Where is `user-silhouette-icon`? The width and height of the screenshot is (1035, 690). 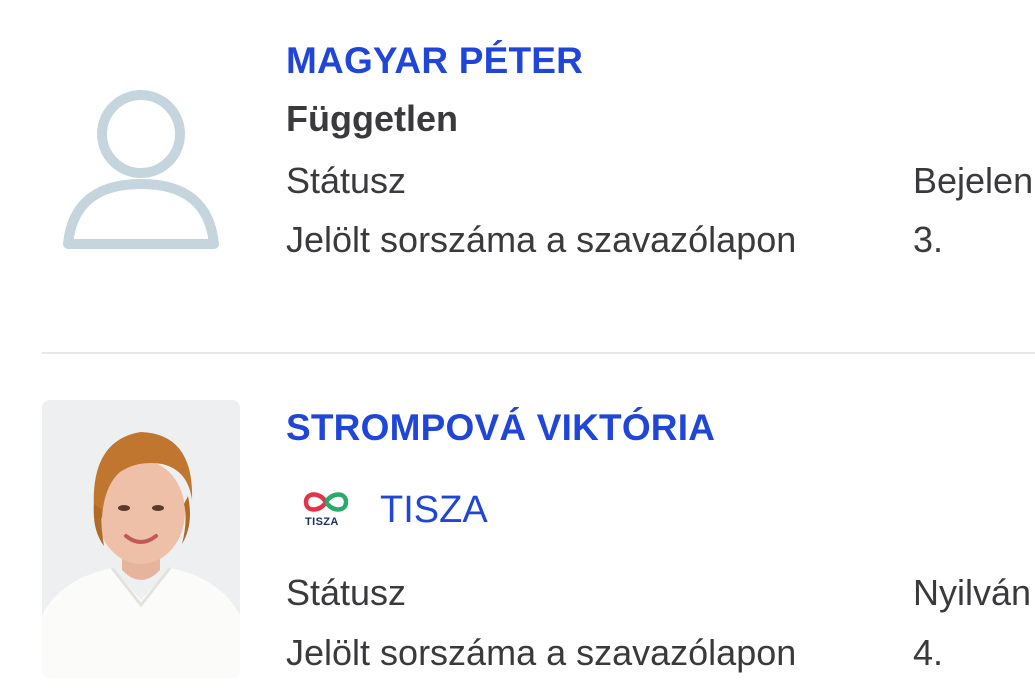
user-silhouette-icon is located at coordinates (141, 169).